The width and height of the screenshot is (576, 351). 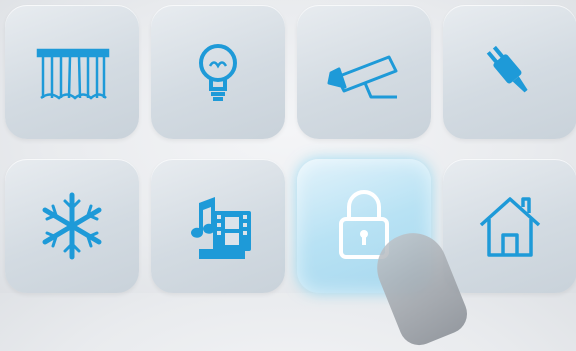 I want to click on power-plug-icon, so click(x=507, y=69).